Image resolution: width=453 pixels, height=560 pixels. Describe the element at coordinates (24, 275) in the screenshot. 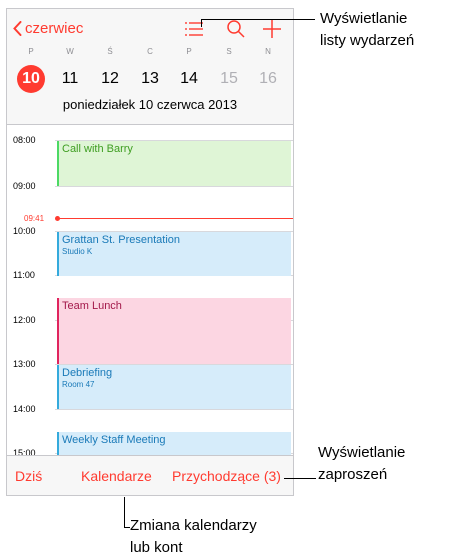

I see `hour-label: 11:00` at that location.